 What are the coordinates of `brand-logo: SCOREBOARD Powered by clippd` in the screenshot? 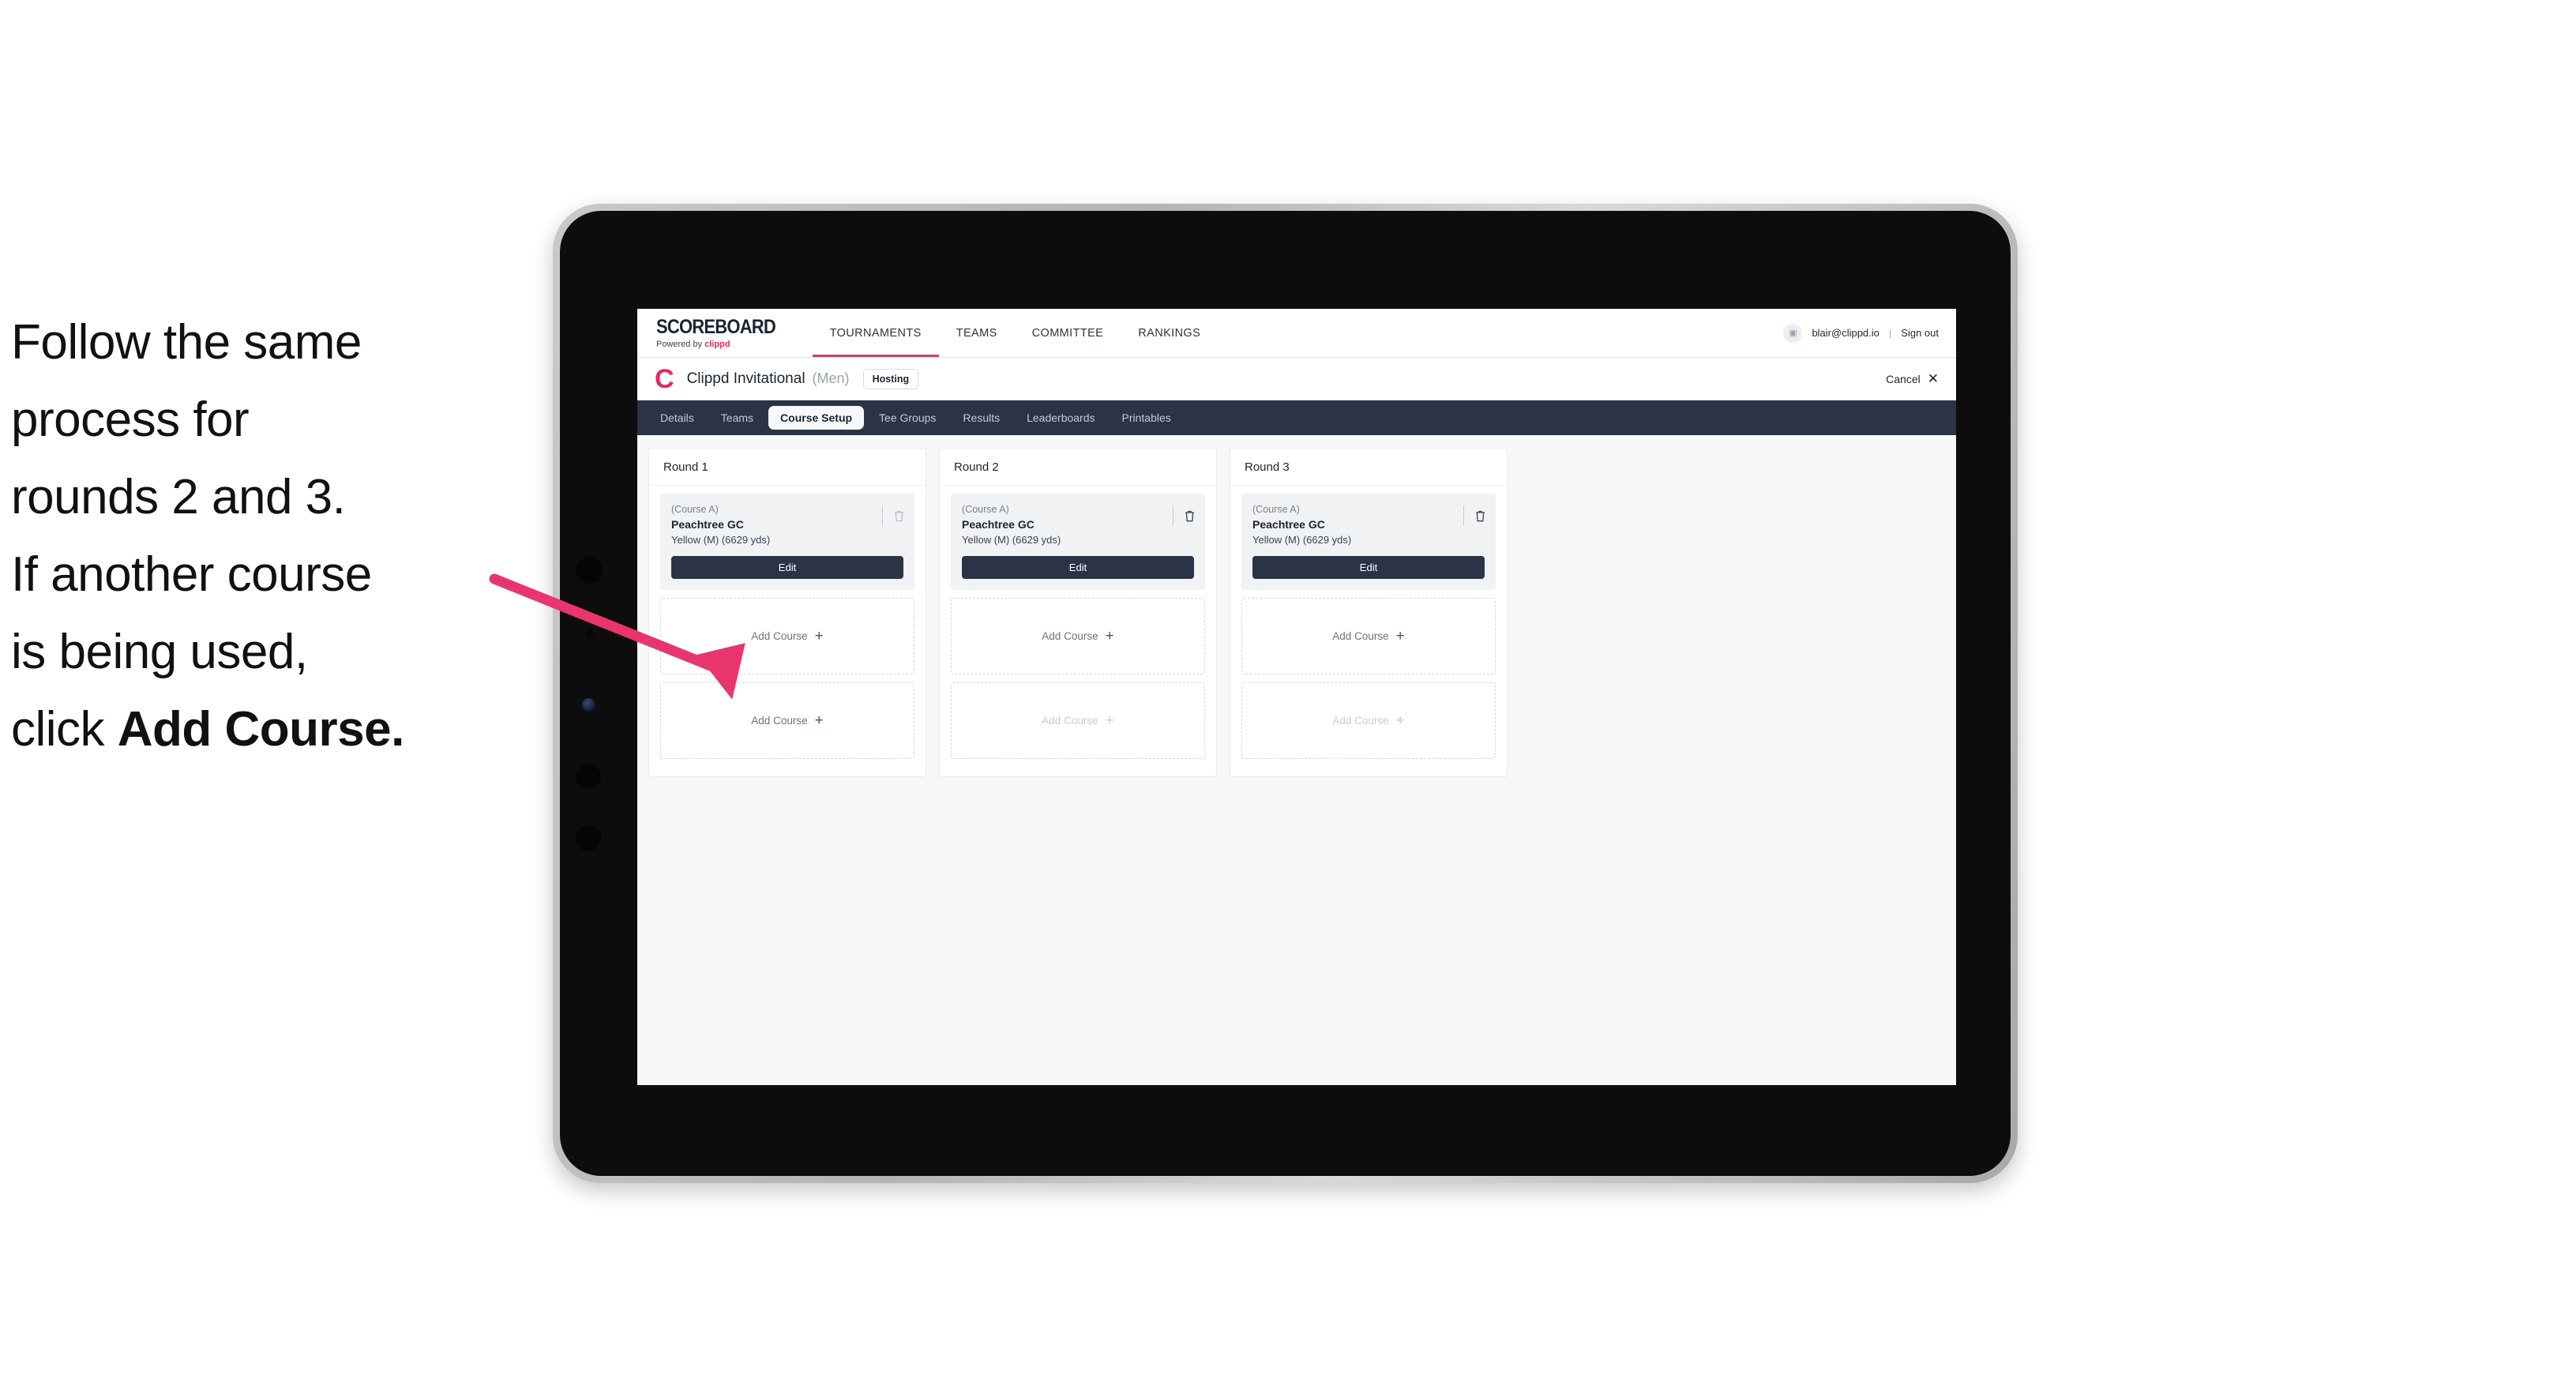 It's located at (725, 333).